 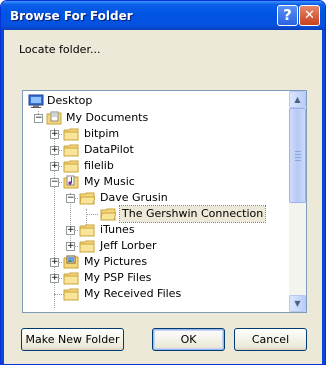 What do you see at coordinates (155, 134) in the screenshot?
I see `tree-item-bitpim: + bitpim` at bounding box center [155, 134].